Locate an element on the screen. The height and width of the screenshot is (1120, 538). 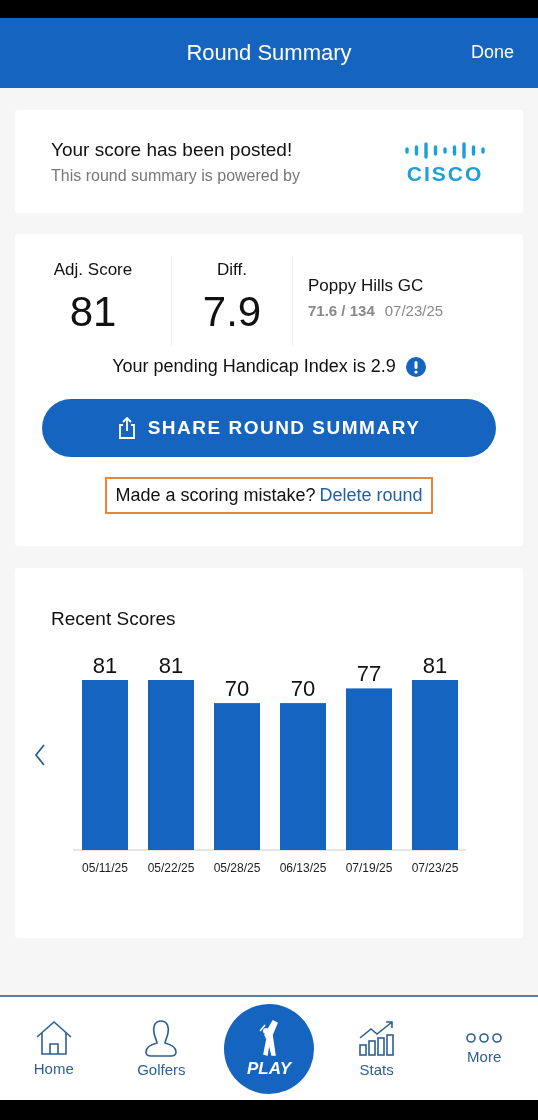
handicap-text: Your pending Handicap Index is 2.9 is located at coordinates (254, 366).